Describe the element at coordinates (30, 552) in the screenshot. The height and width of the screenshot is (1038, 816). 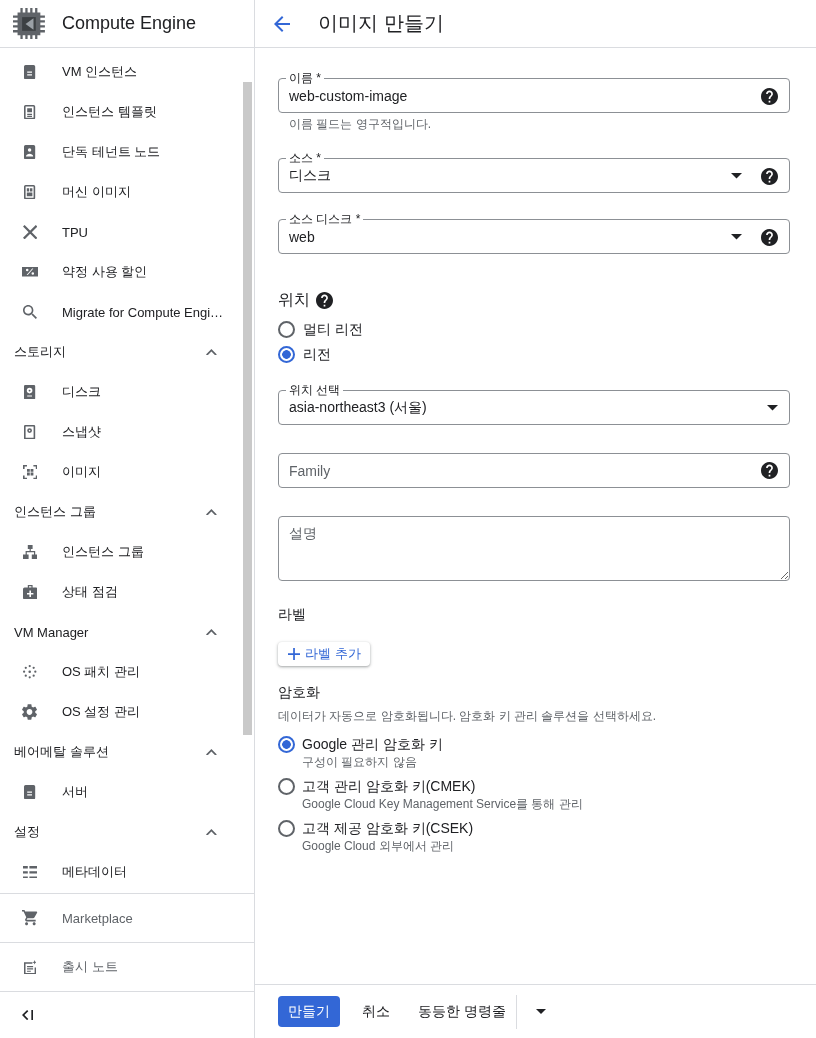
I see `hierarchy-icon` at that location.